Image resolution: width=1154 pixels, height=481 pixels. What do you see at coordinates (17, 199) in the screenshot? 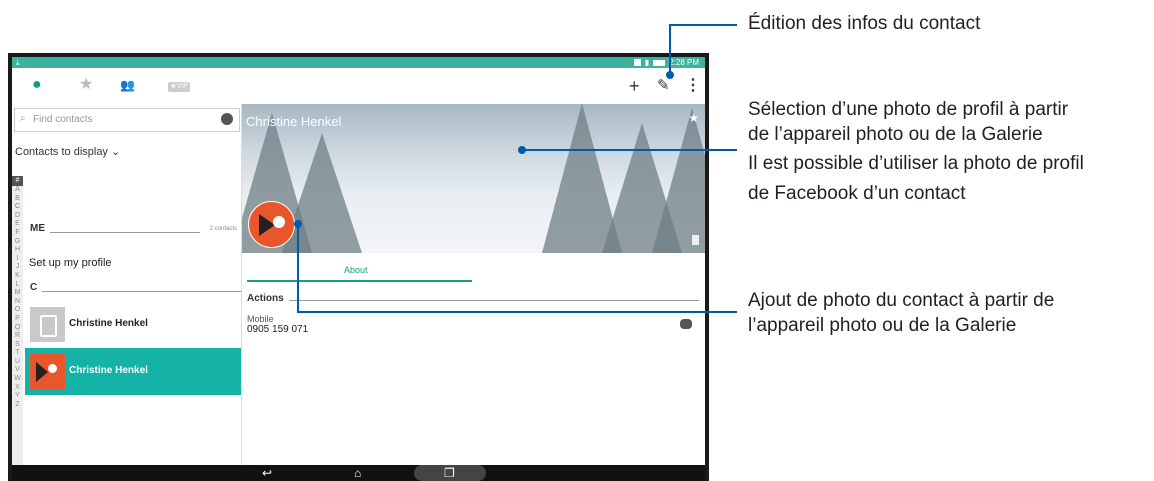
I see `alpha-letter: B` at bounding box center [17, 199].